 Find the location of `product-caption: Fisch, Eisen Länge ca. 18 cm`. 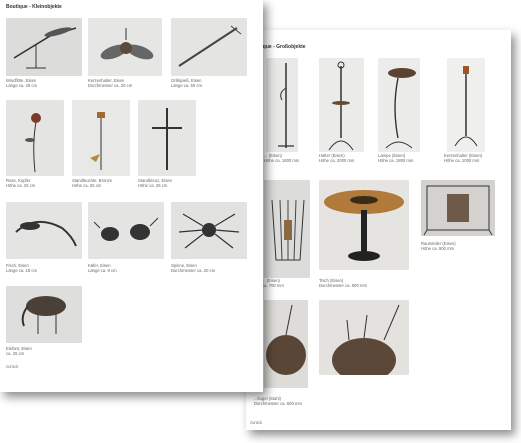

product-caption: Fisch, Eisen Länge ca. 18 cm is located at coordinates (21, 268).